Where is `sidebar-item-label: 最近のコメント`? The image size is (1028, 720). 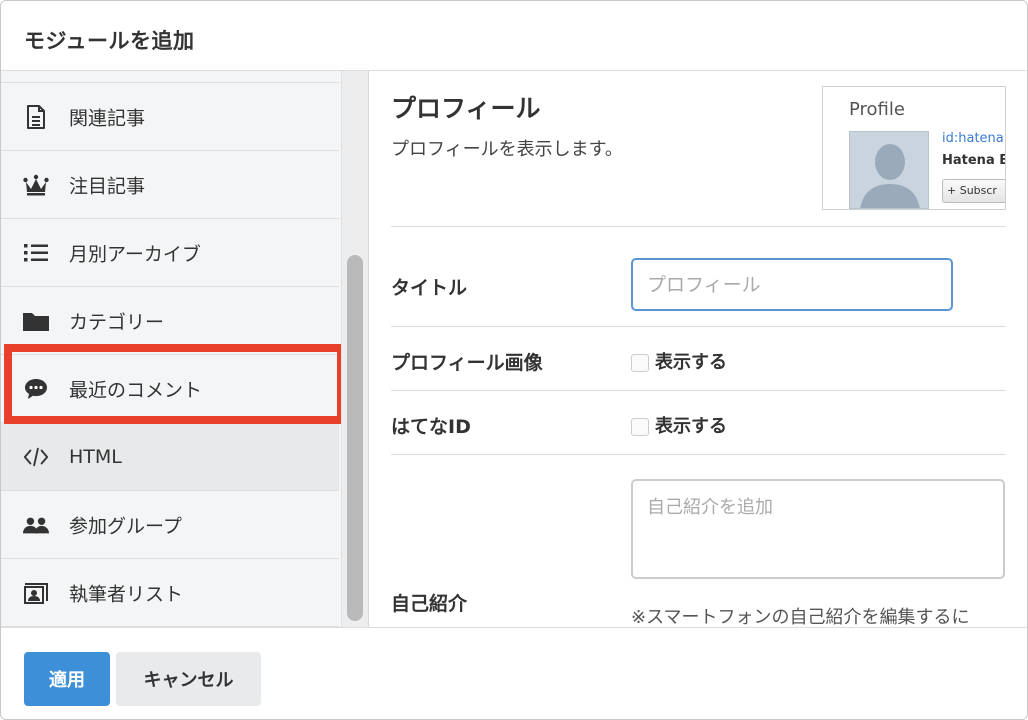 sidebar-item-label: 最近のコメント is located at coordinates (136, 390).